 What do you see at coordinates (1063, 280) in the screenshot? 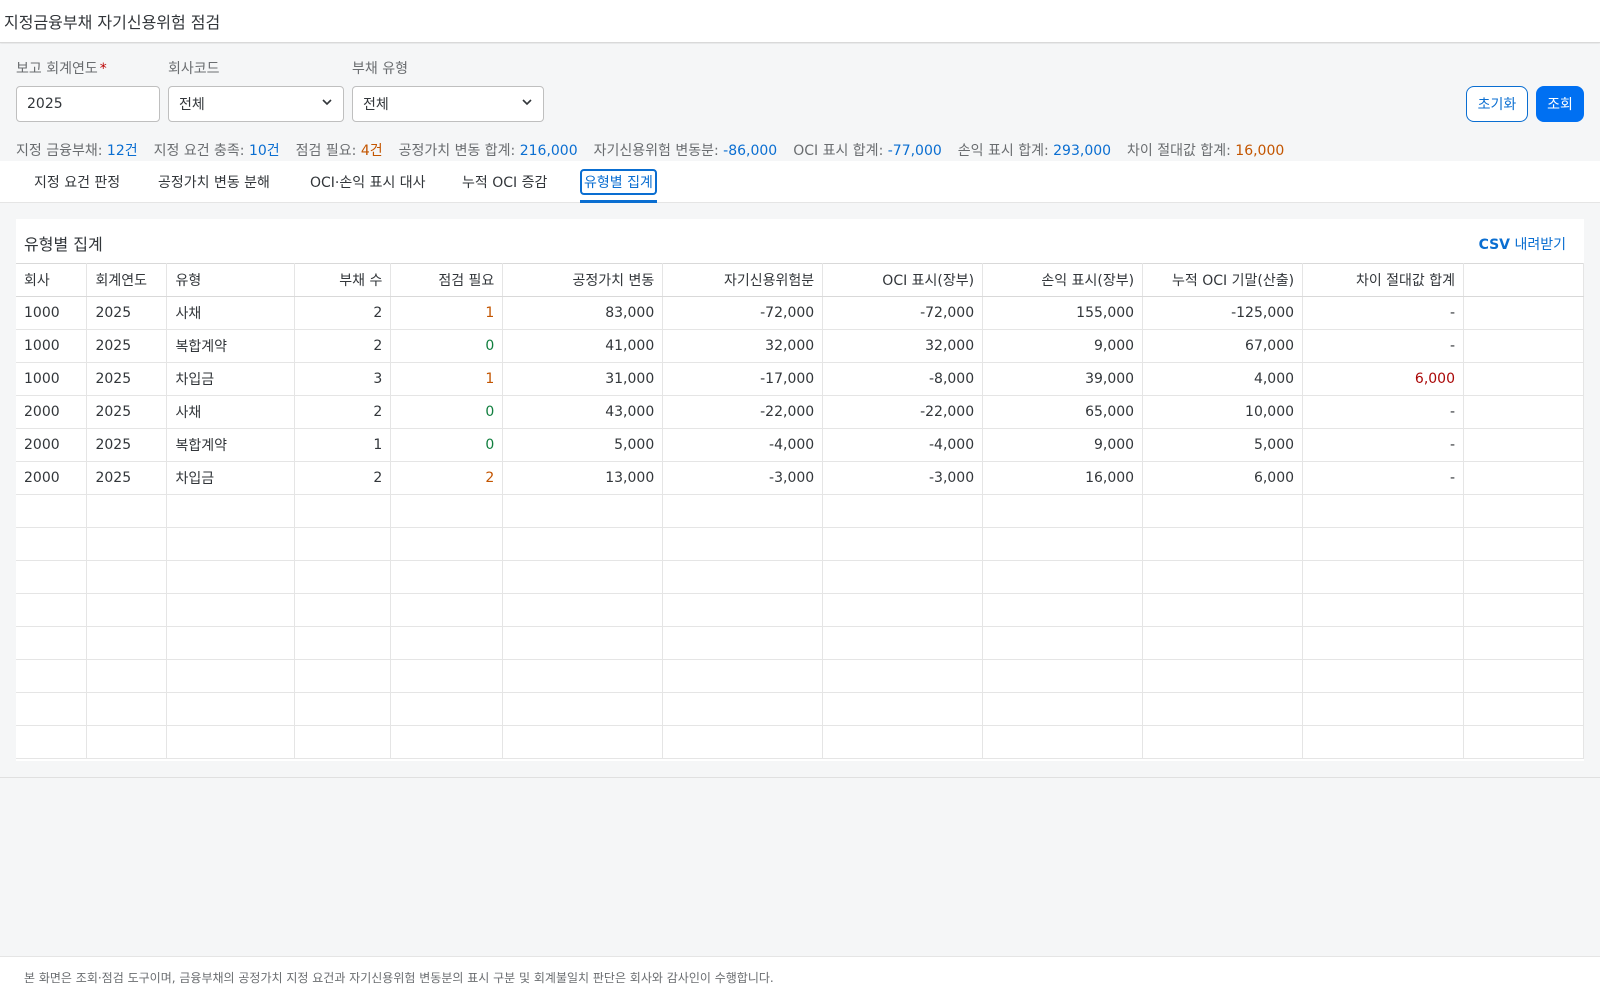
I see `col-header-pl-book: 손익 표시(장부)` at bounding box center [1063, 280].